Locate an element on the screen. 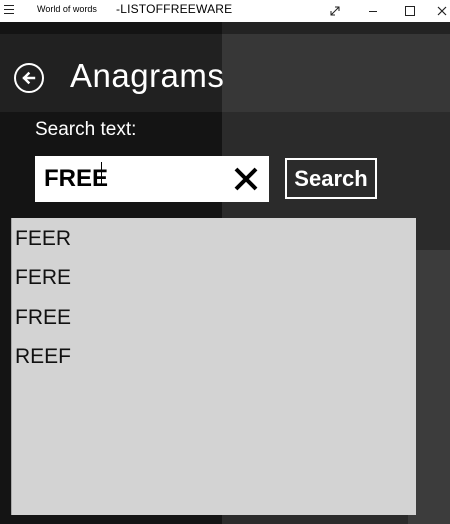 Image resolution: width=450 pixels, height=524 pixels. list-item: FEER is located at coordinates (43, 239).